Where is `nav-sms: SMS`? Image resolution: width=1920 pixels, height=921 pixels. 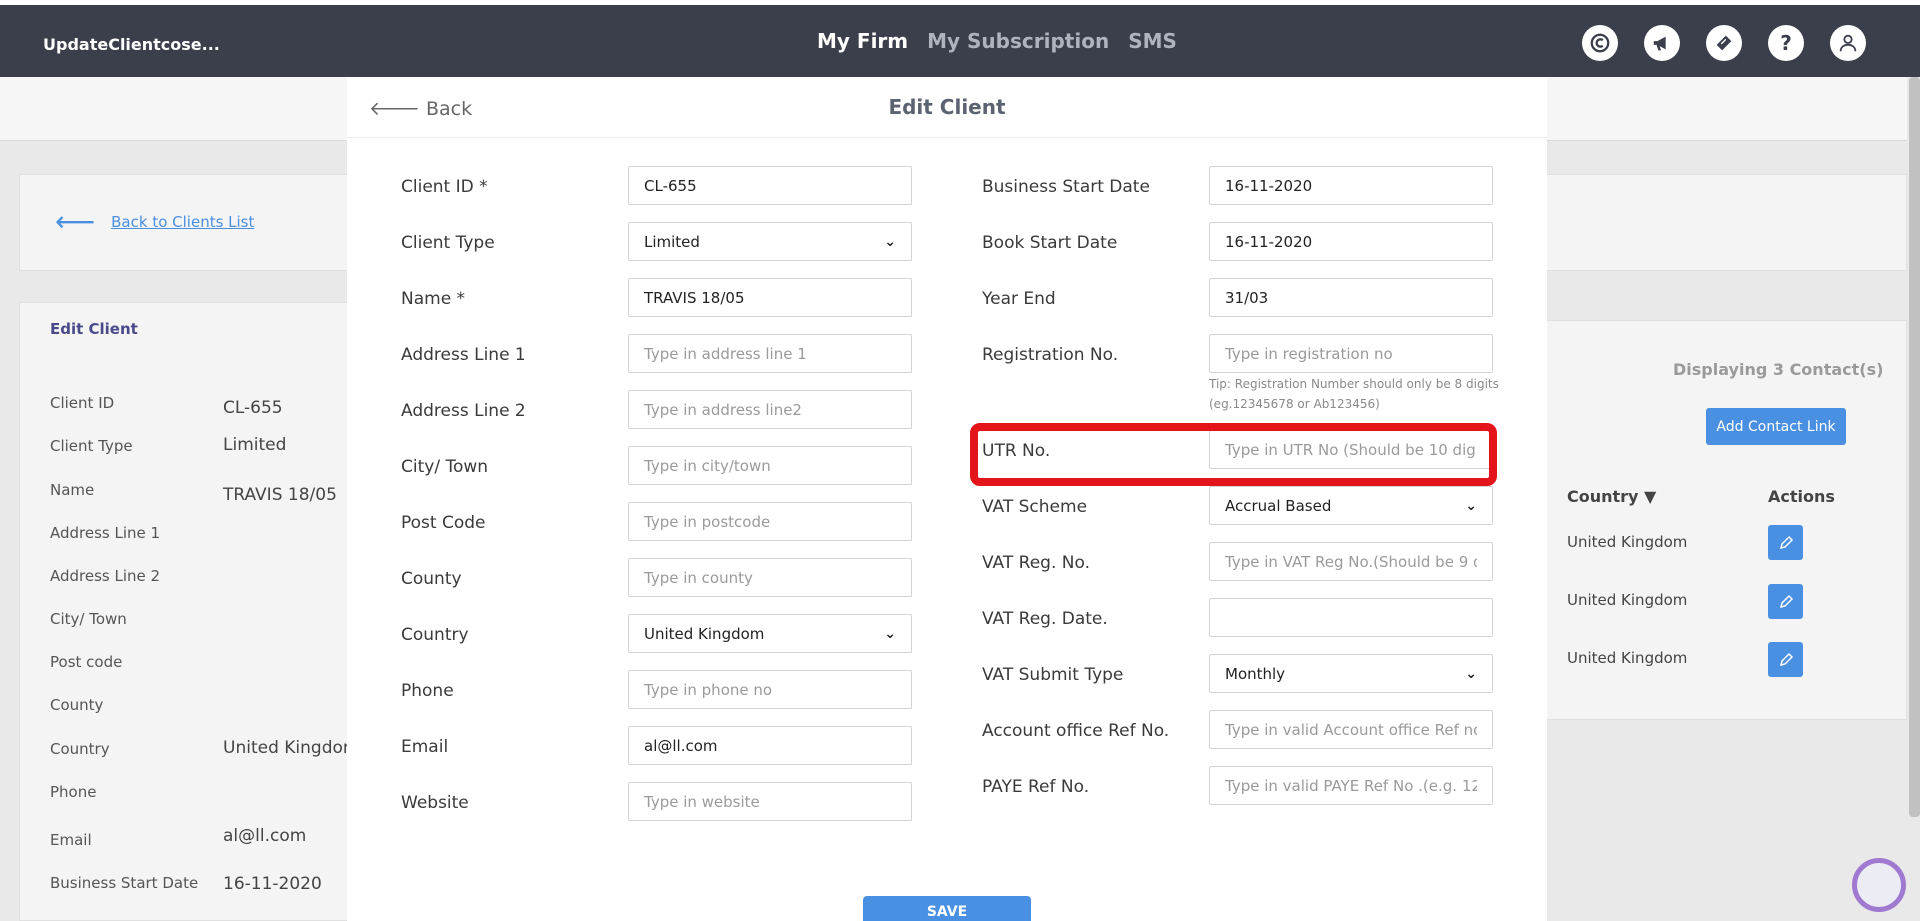 nav-sms: SMS is located at coordinates (1152, 41).